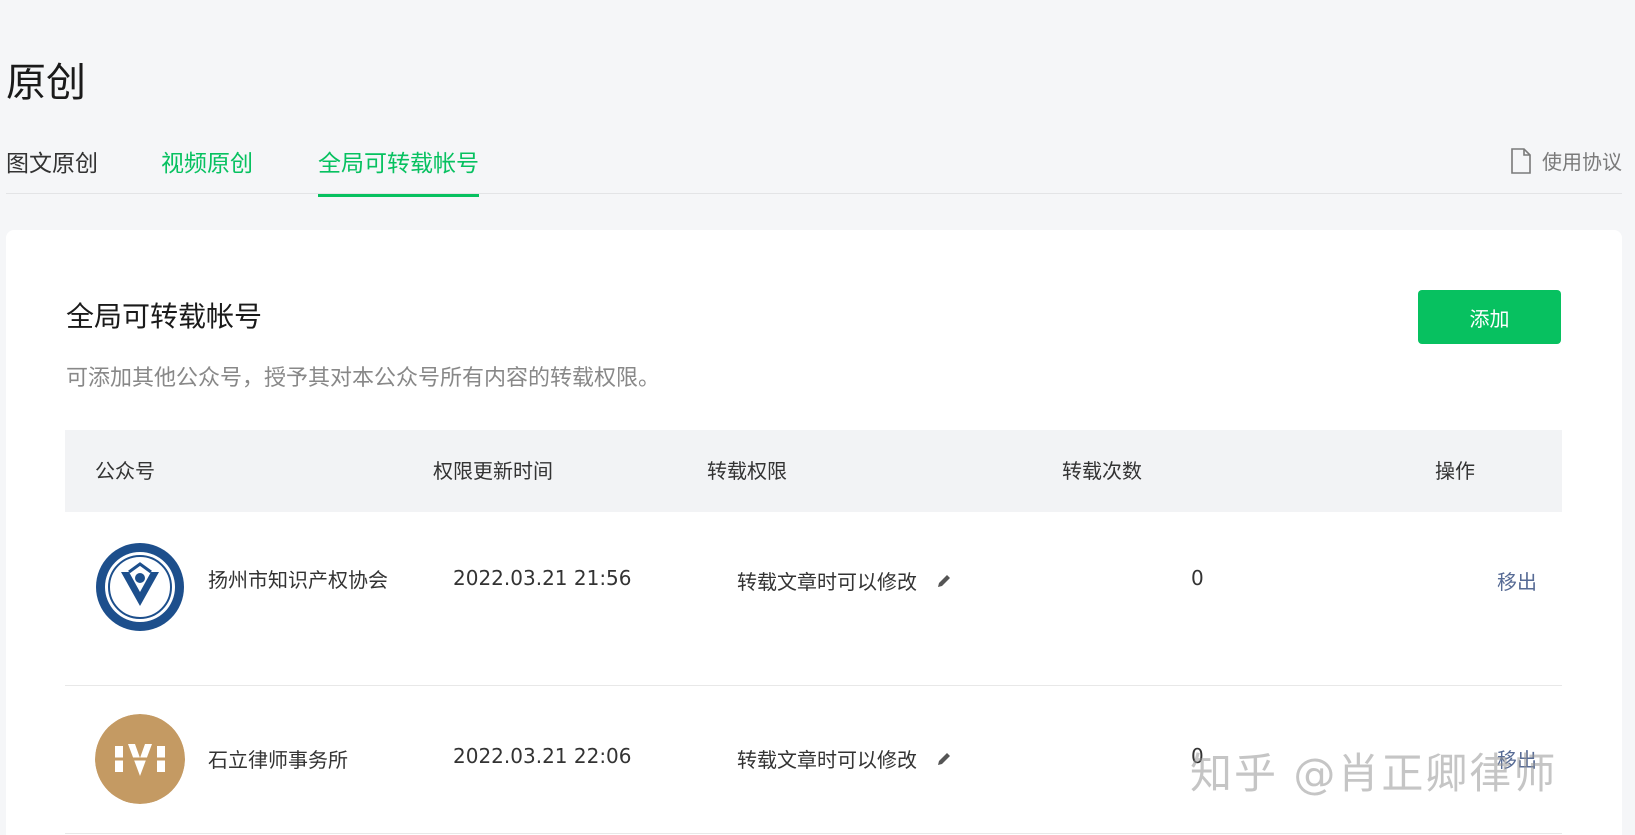  I want to click on header-action: 操作, so click(1455, 471).